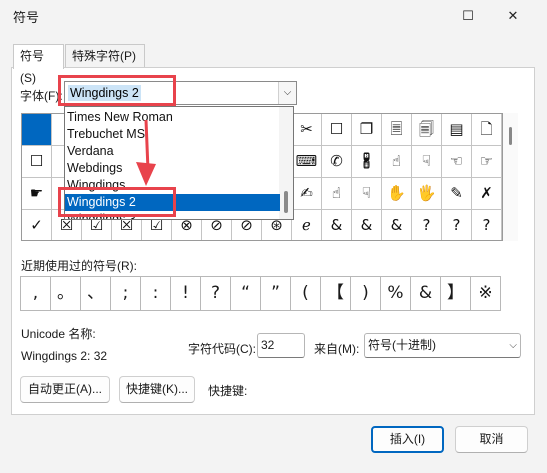 This screenshot has width=547, height=473. What do you see at coordinates (65, 293) in the screenshot?
I see `recent-symbol-cell: 。` at bounding box center [65, 293].